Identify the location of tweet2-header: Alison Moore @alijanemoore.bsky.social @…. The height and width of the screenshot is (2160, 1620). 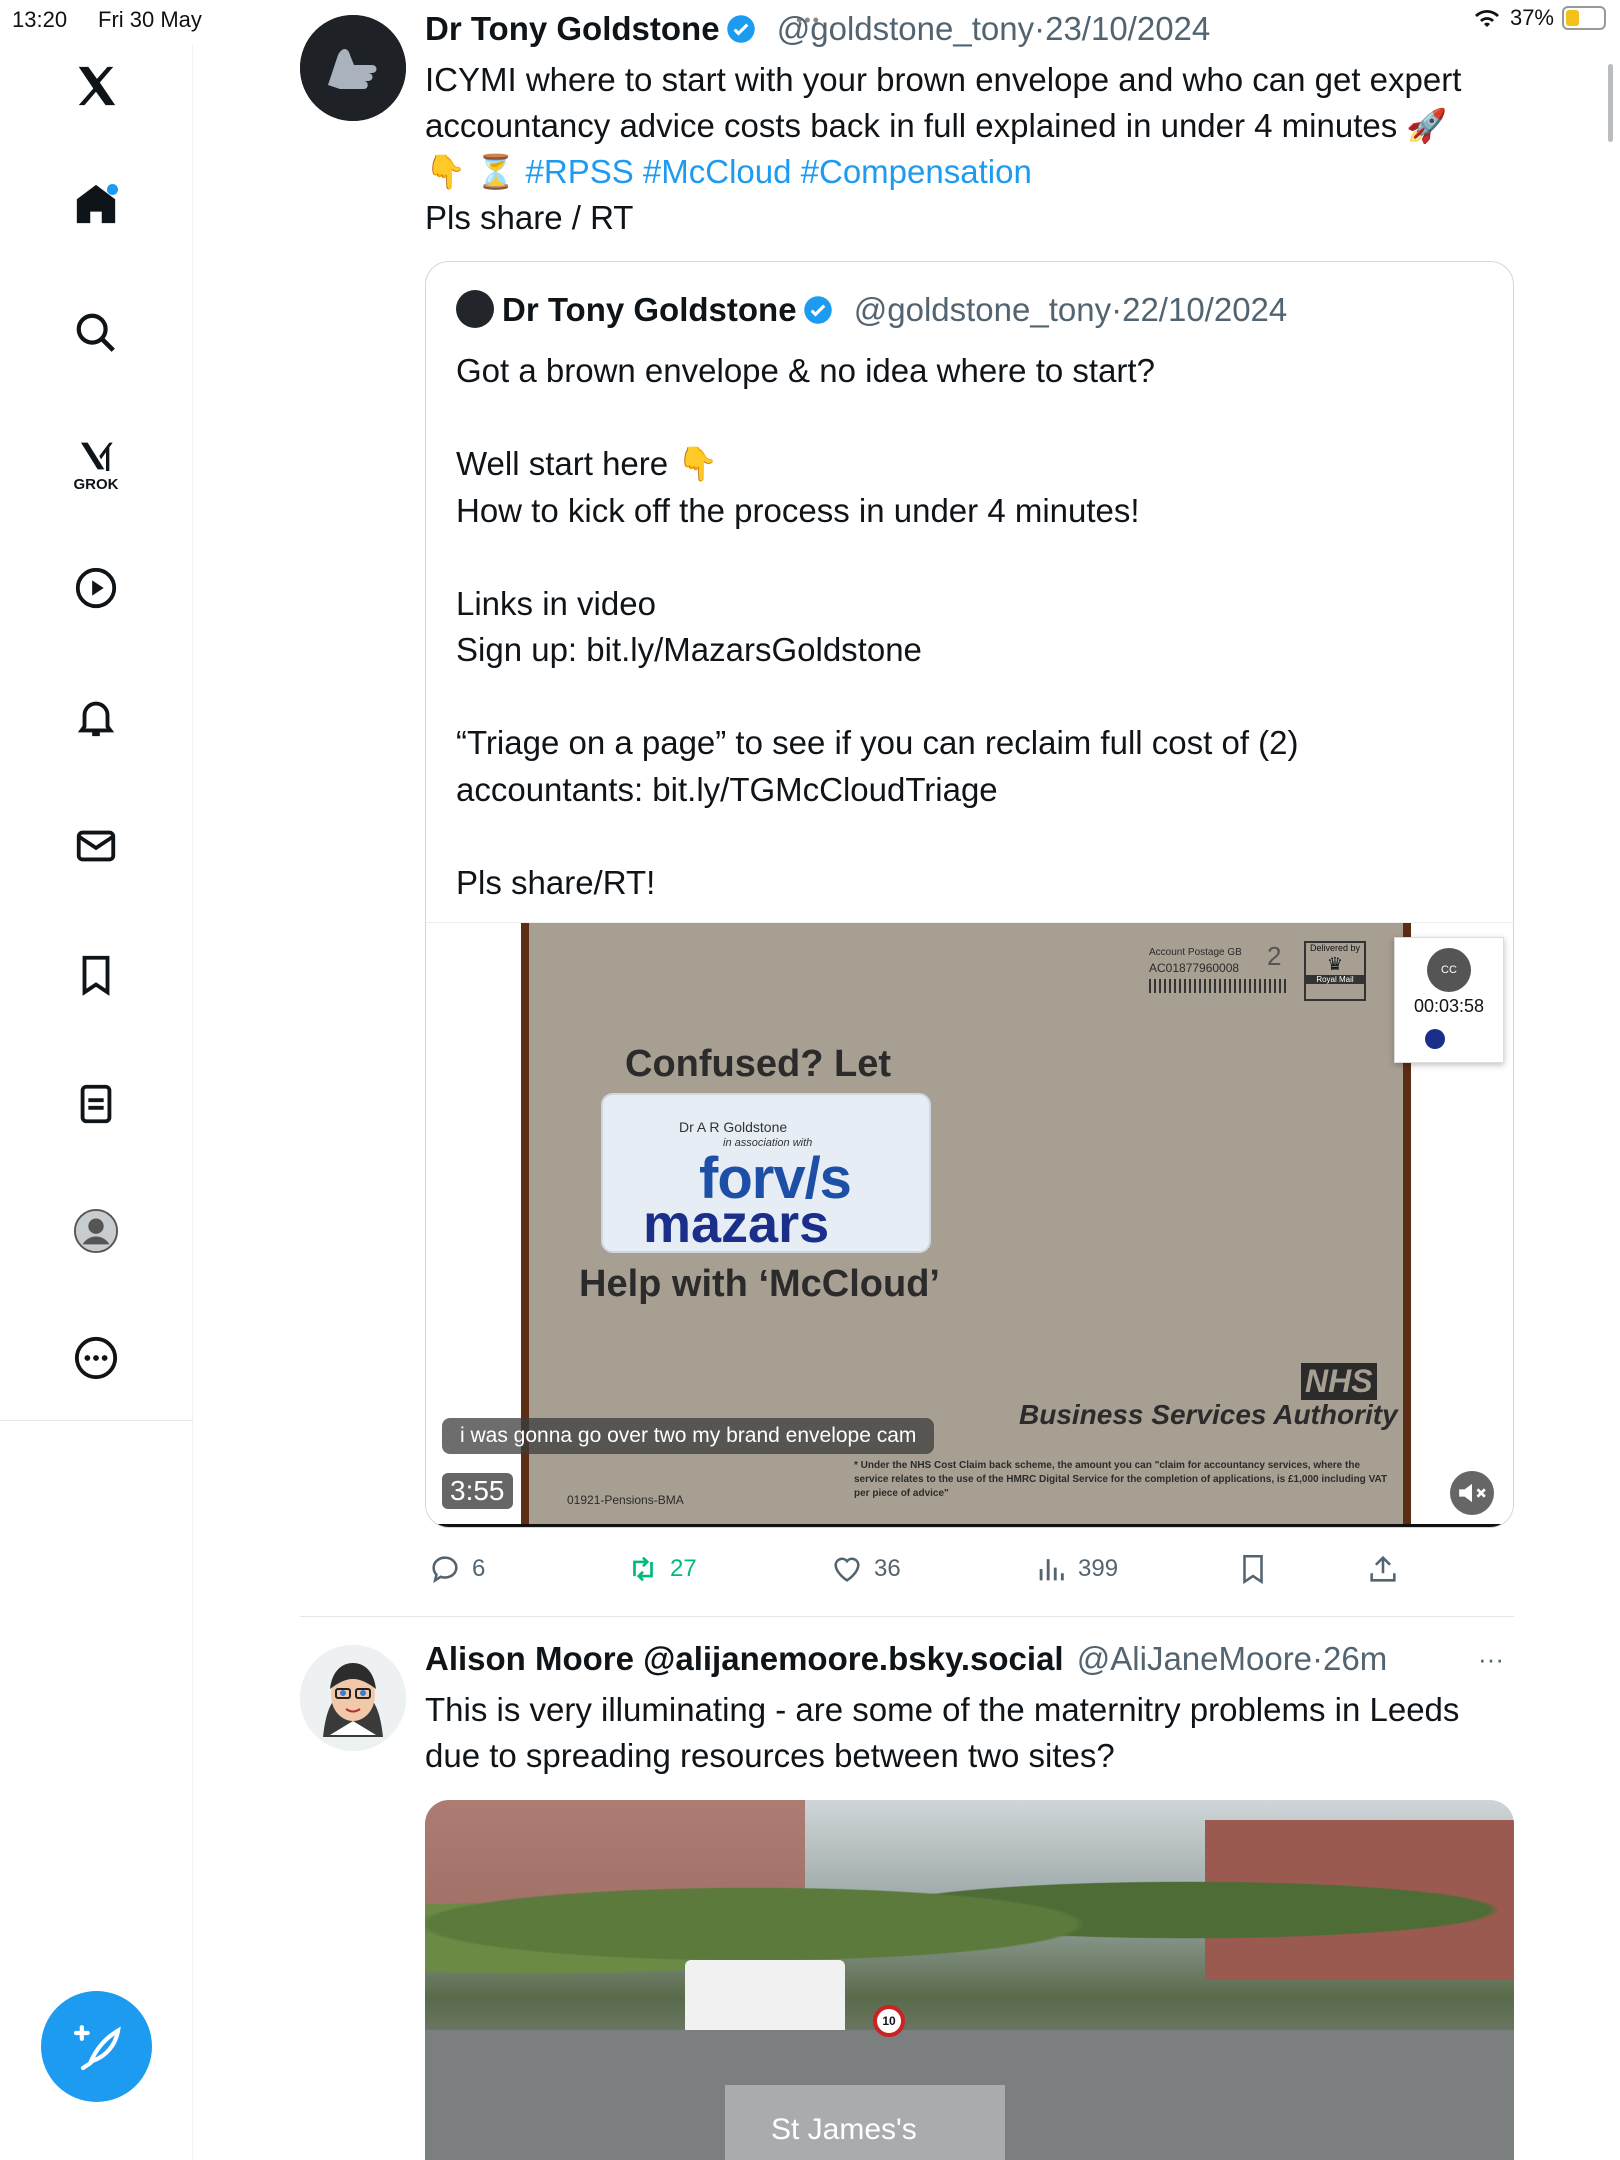
(906, 1659).